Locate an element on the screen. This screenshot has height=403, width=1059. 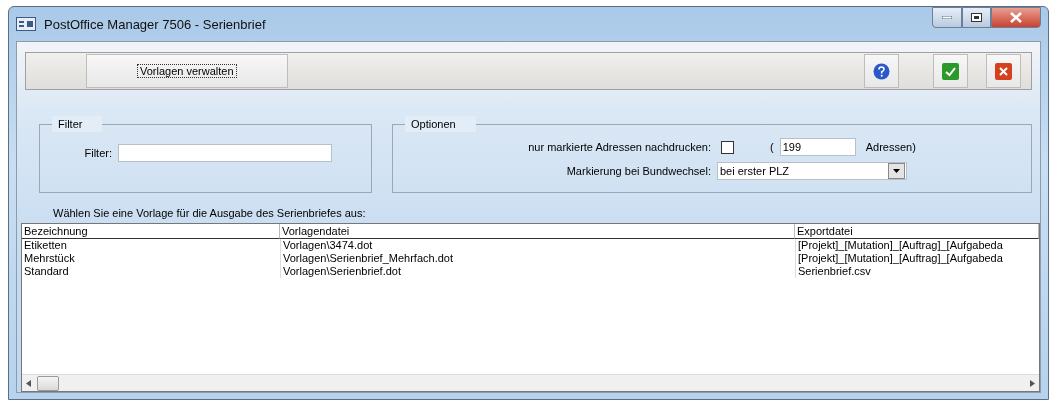
column-header: Exportdatei is located at coordinates (917, 231).